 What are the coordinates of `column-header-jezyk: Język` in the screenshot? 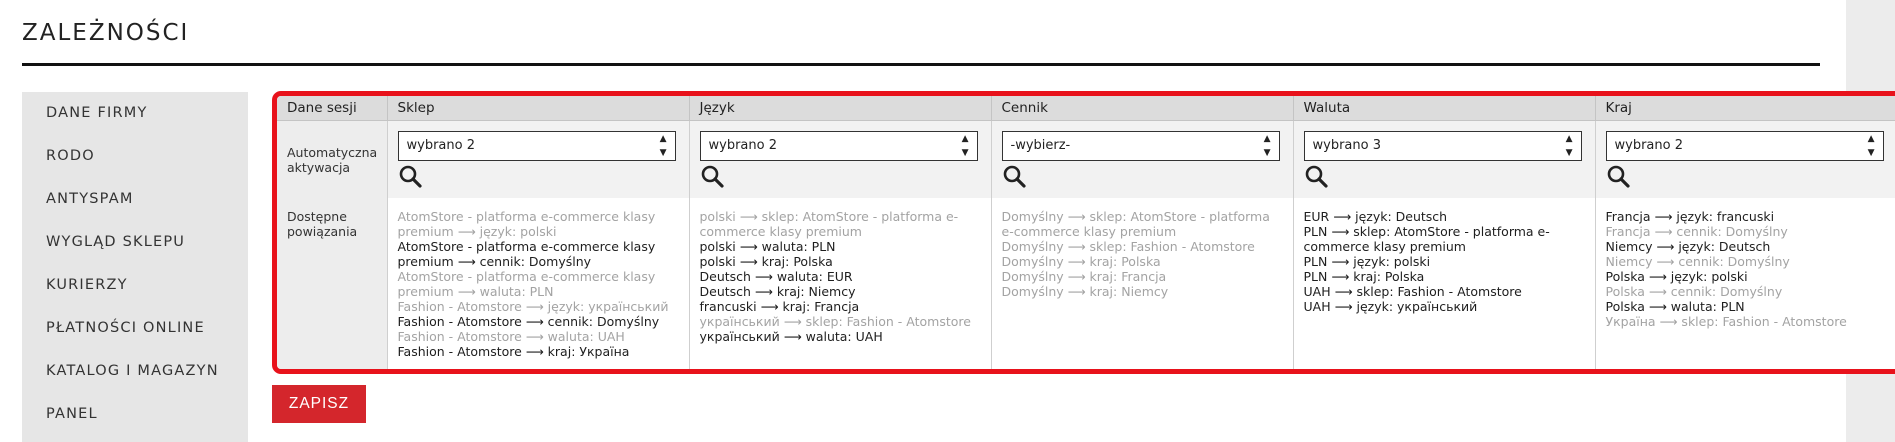 It's located at (840, 108).